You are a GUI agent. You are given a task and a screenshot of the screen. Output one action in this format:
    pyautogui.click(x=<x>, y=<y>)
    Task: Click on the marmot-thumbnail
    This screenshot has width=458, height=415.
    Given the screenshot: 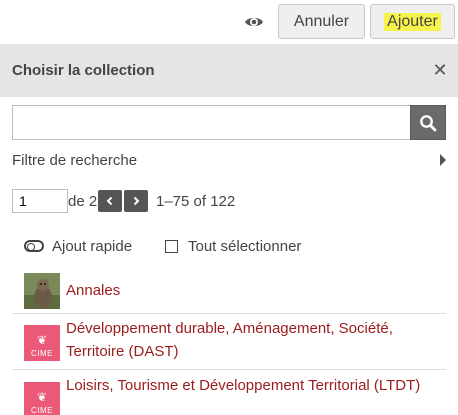 What is the action you would take?
    pyautogui.click(x=42, y=291)
    